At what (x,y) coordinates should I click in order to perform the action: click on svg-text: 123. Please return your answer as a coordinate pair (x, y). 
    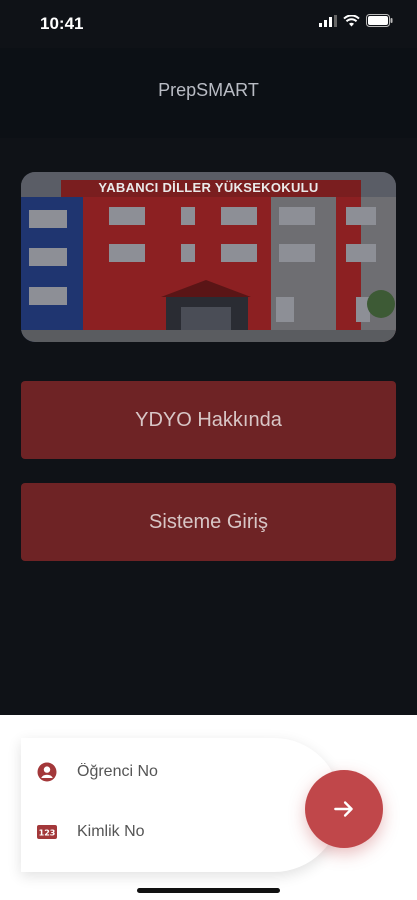
    Looking at the image, I should click on (47, 833).